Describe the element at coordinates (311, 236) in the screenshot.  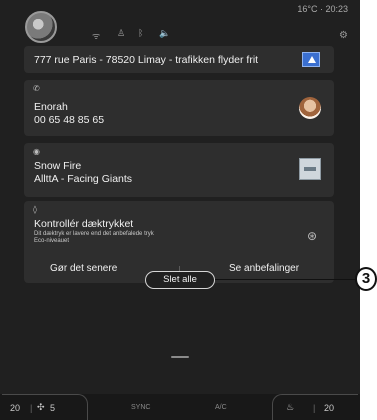
I see `tire-warning-icon: ⊛` at that location.